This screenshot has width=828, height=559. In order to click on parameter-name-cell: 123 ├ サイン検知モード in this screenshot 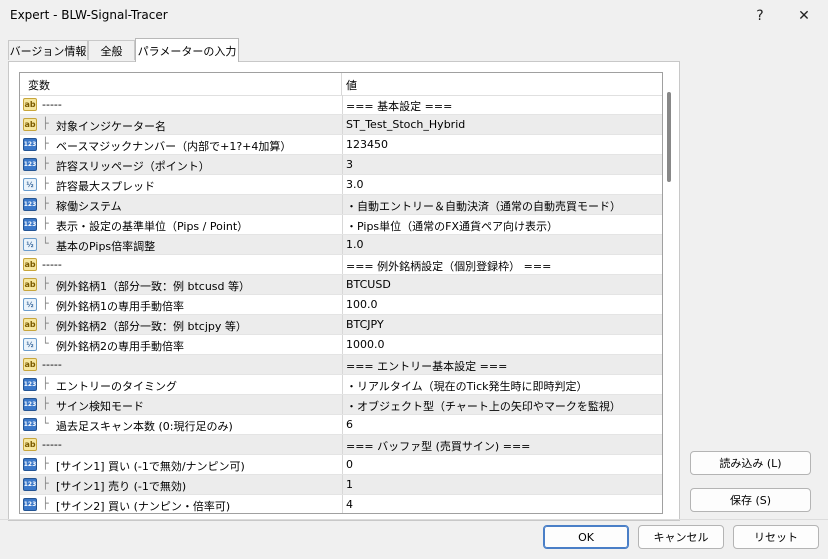, I will do `click(180, 405)`.